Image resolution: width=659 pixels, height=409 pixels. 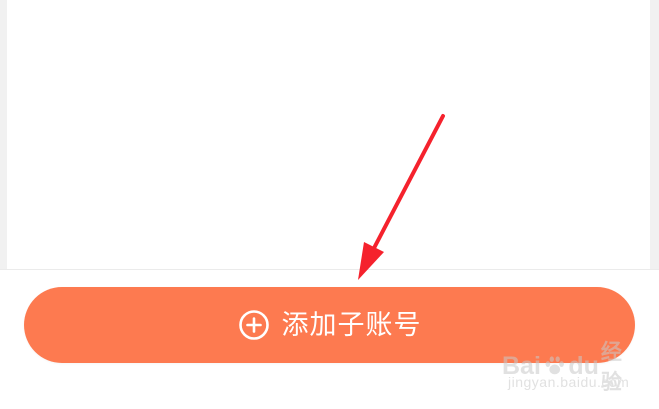 I want to click on add-sub-account-label: 添加子账号, so click(x=351, y=325).